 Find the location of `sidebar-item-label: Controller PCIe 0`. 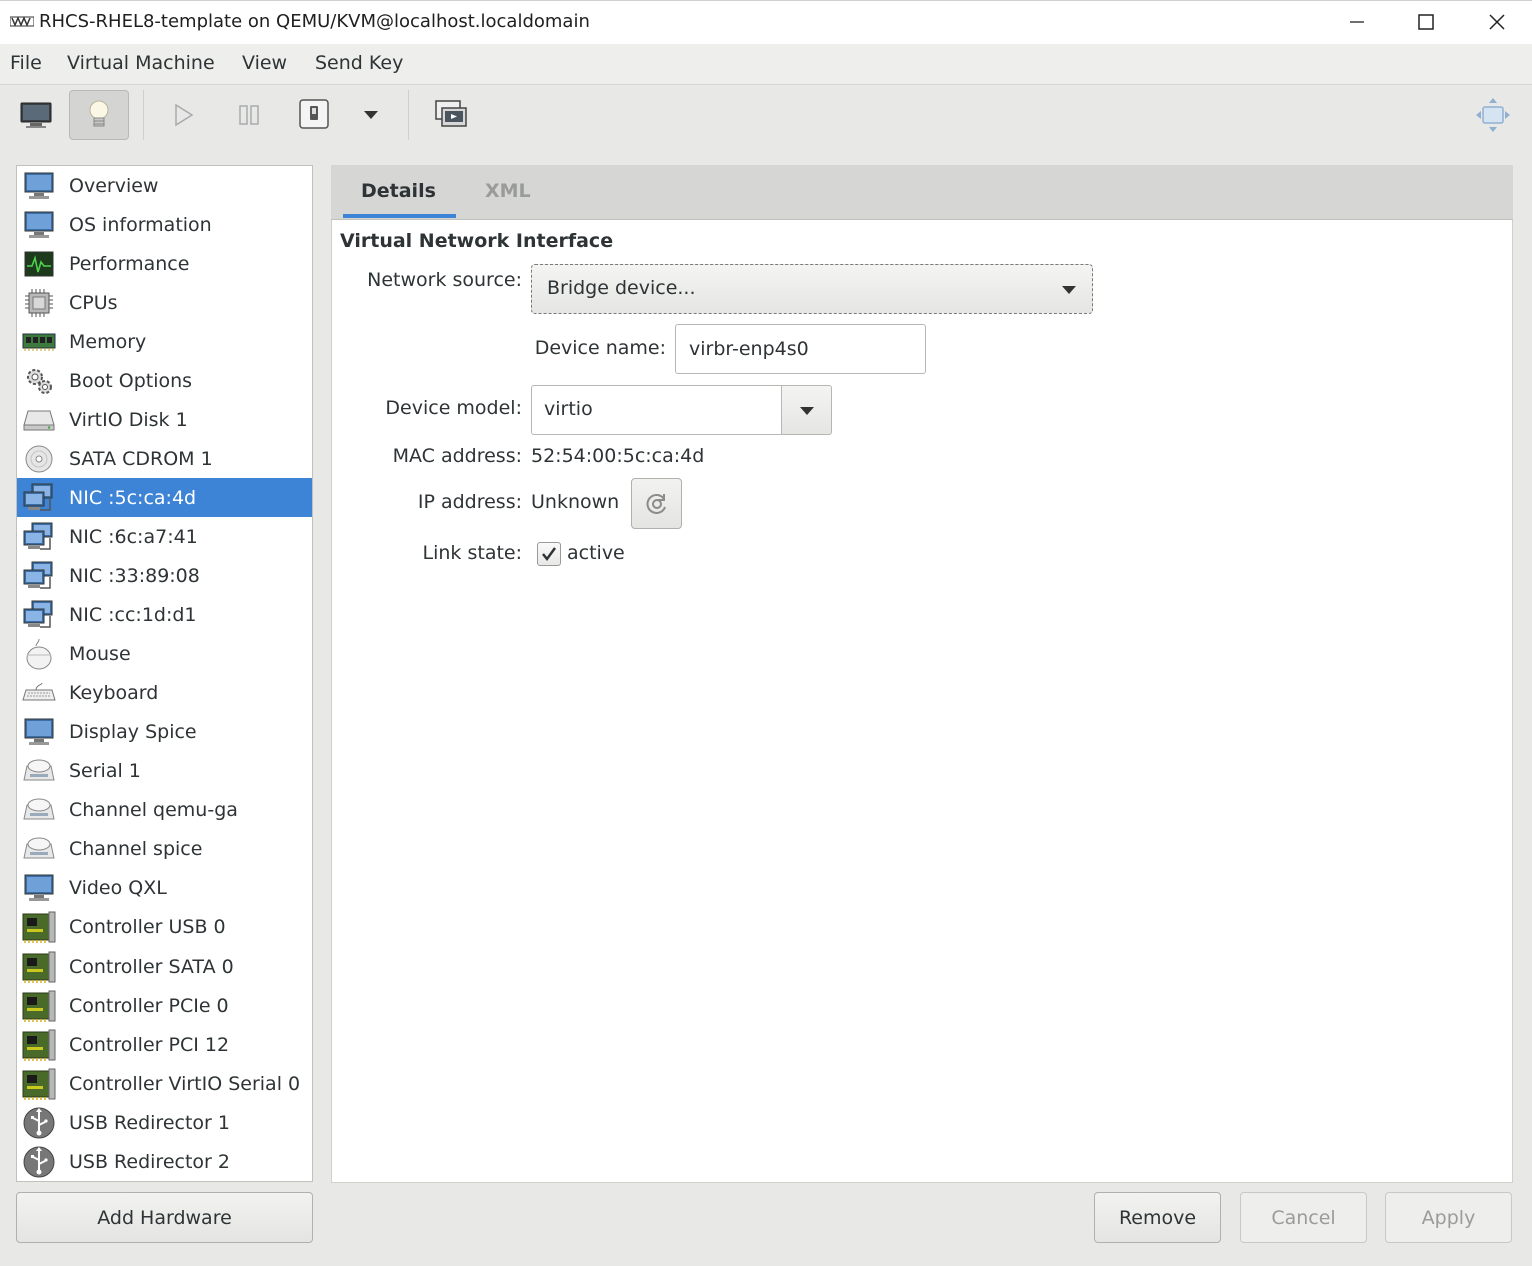

sidebar-item-label: Controller PCIe 0 is located at coordinates (149, 1005).